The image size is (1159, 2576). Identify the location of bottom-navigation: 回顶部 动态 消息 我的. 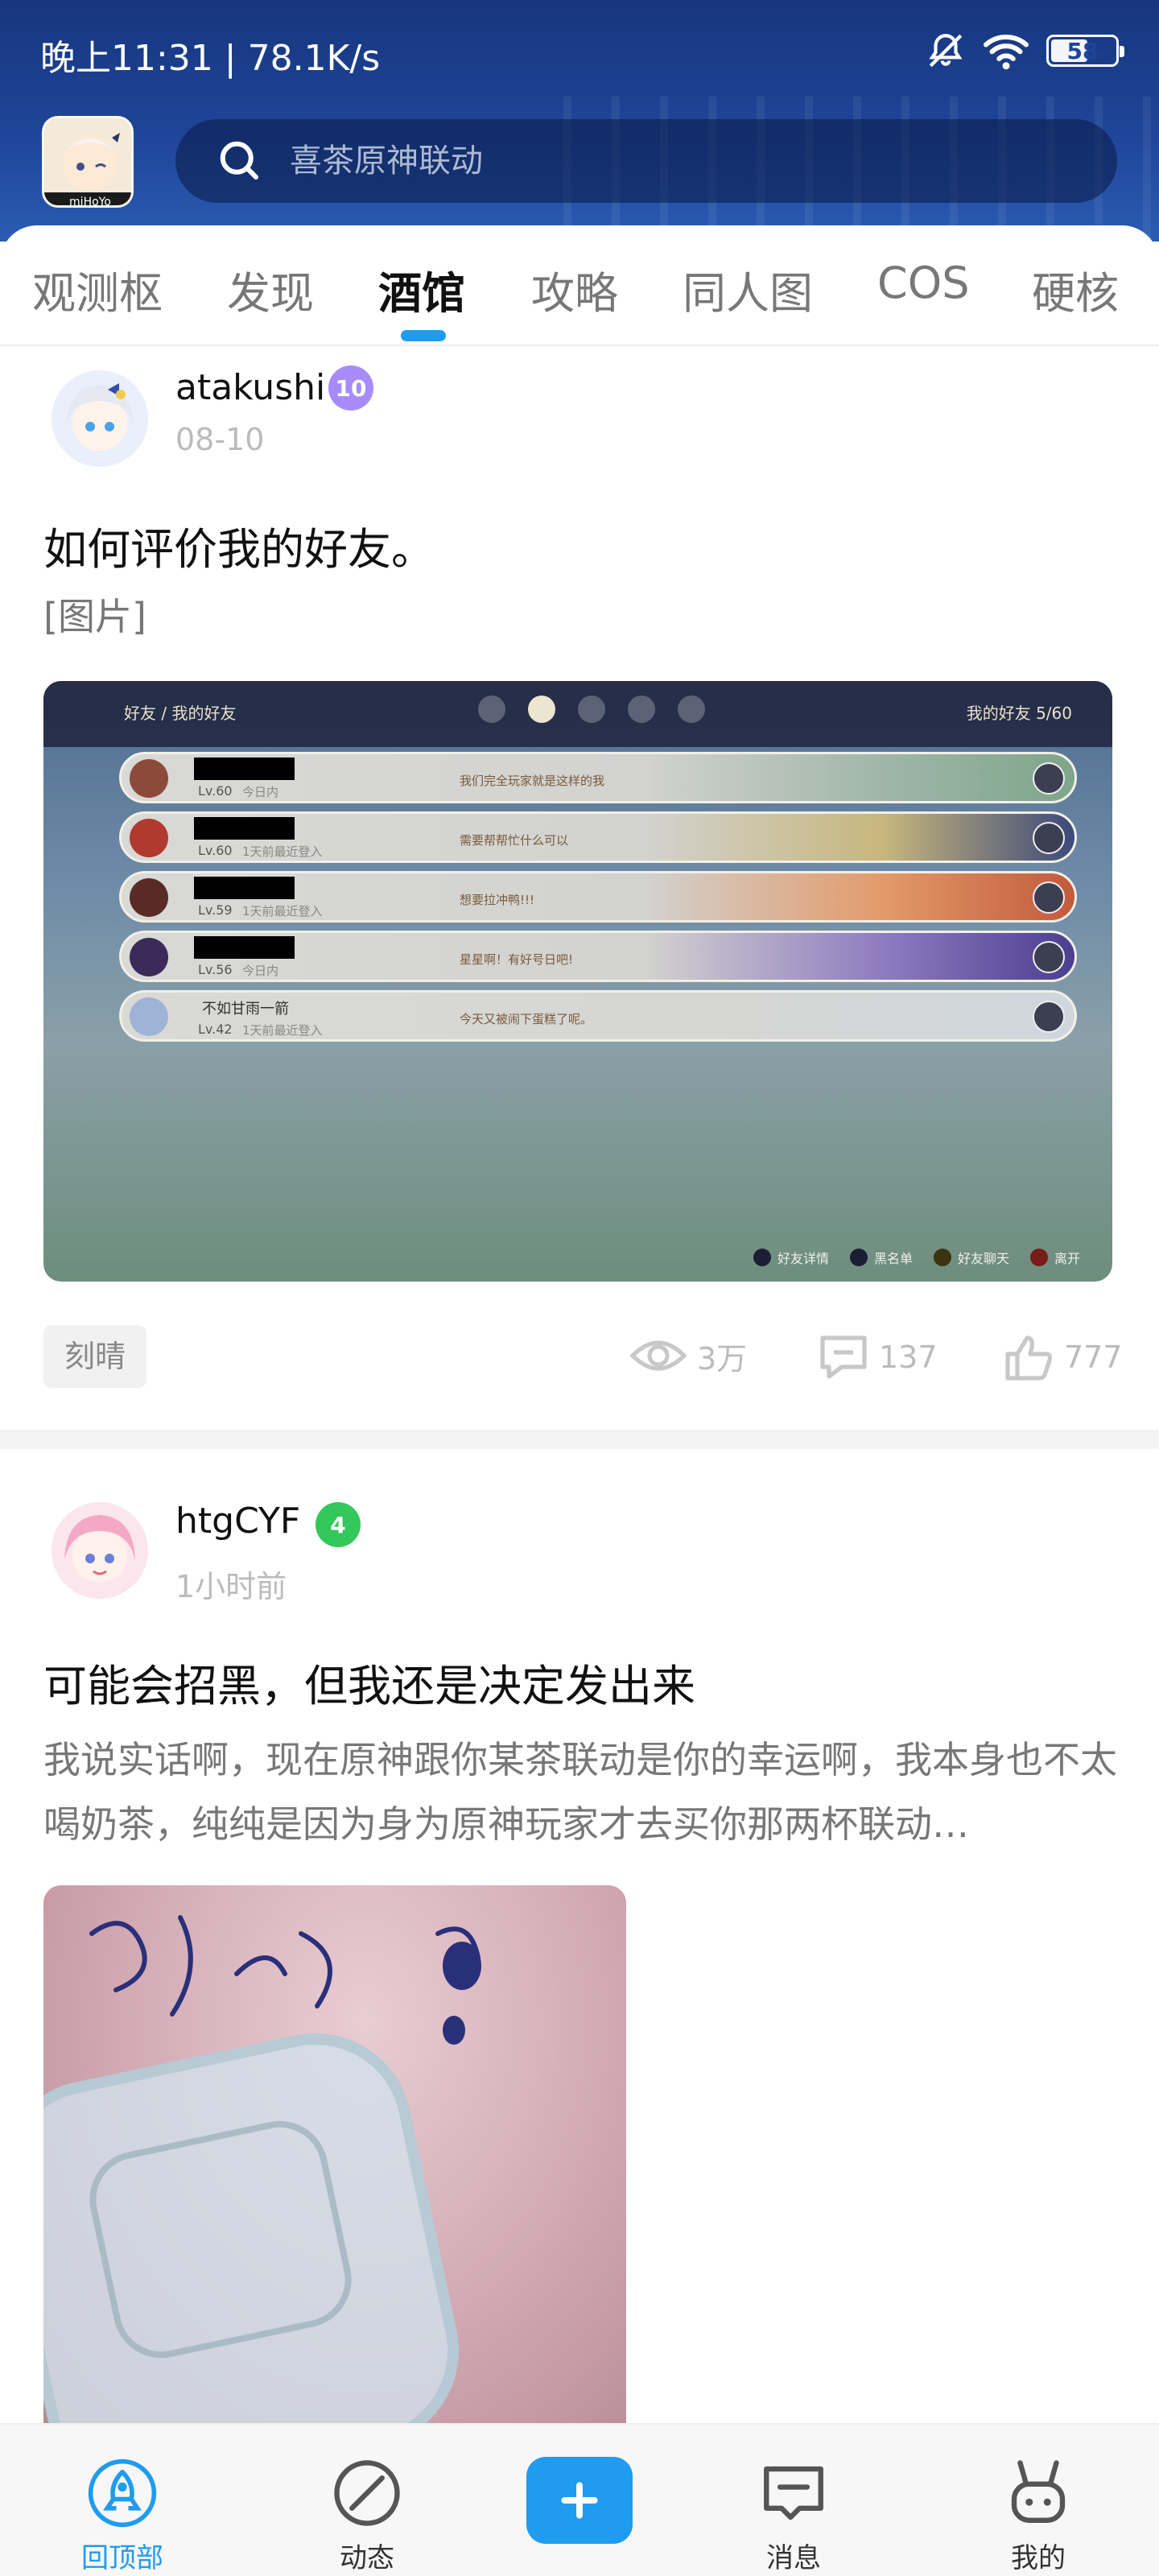
(579, 2499).